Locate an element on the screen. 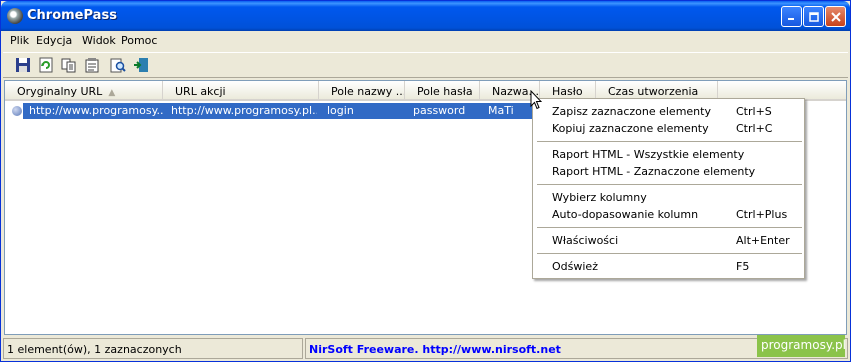 This screenshot has width=851, height=362. toolbar is located at coordinates (425, 65).